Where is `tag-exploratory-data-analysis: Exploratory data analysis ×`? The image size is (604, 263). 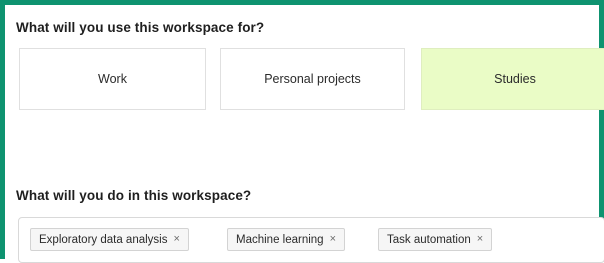 tag-exploratory-data-analysis: Exploratory data analysis × is located at coordinates (109, 239).